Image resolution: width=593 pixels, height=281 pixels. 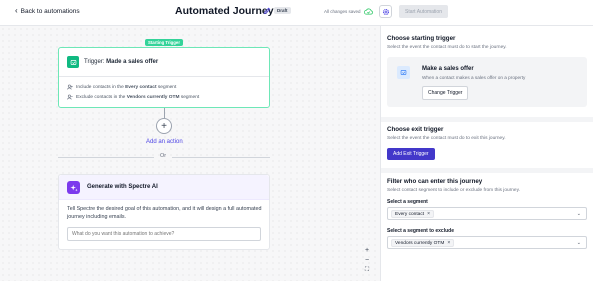 What do you see at coordinates (16, 10) in the screenshot?
I see `chevron-left-icon: ‹` at bounding box center [16, 10].